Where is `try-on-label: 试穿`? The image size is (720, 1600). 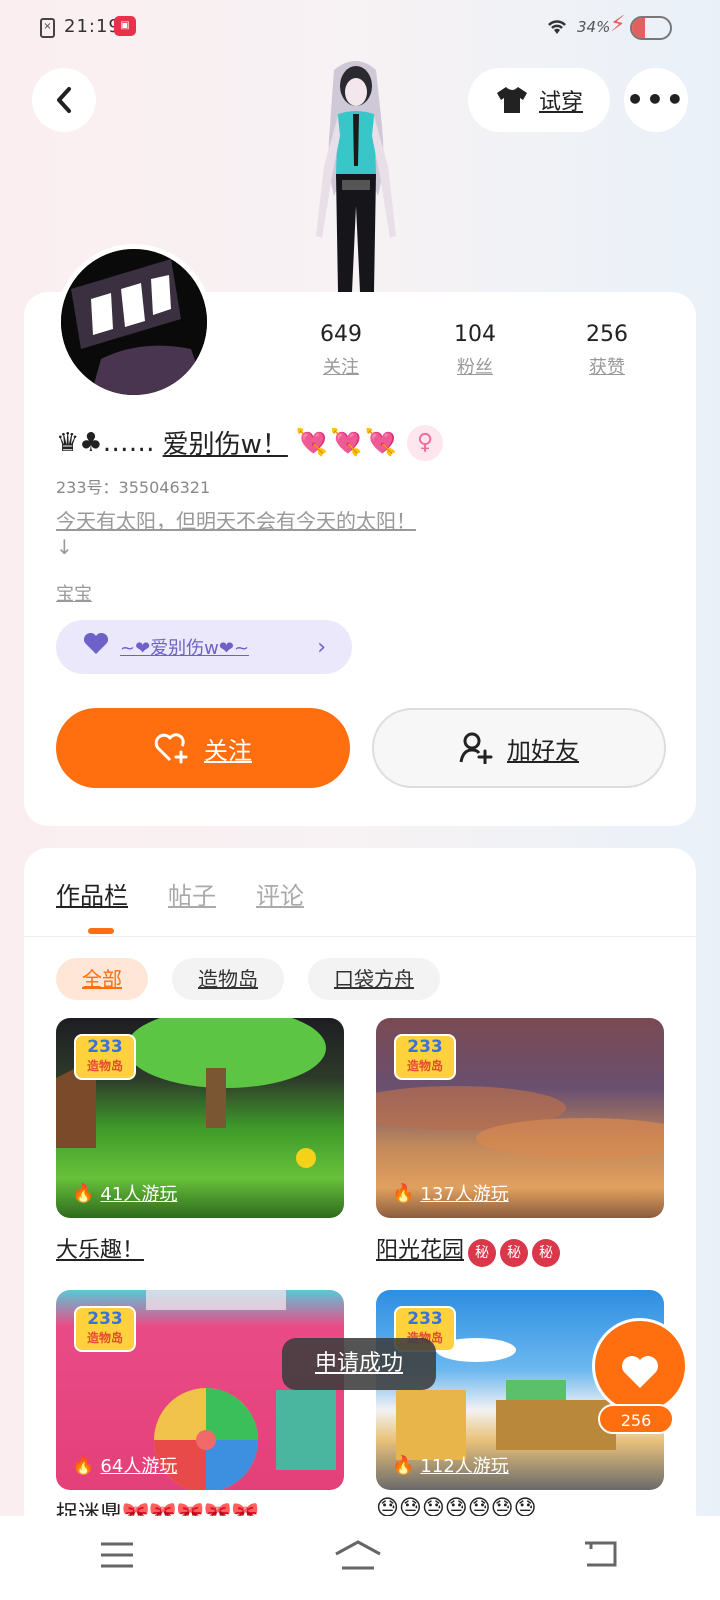 try-on-label: 试穿 is located at coordinates (560, 102).